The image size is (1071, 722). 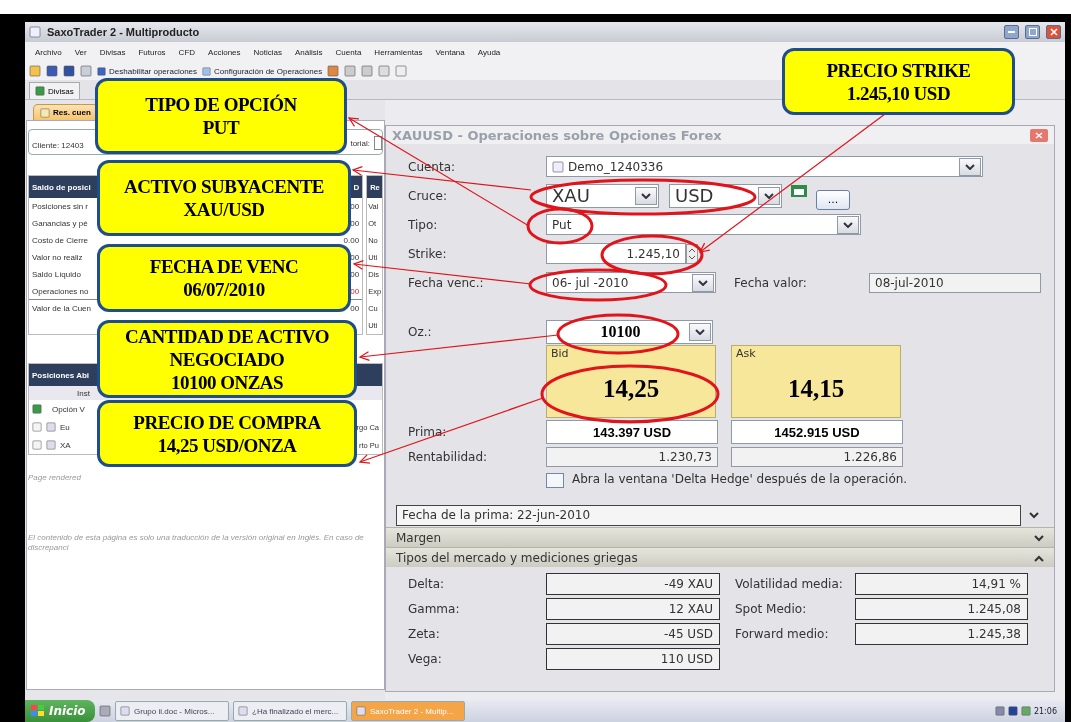 What do you see at coordinates (224, 52) in the screenshot?
I see `menu-item: Acciones` at bounding box center [224, 52].